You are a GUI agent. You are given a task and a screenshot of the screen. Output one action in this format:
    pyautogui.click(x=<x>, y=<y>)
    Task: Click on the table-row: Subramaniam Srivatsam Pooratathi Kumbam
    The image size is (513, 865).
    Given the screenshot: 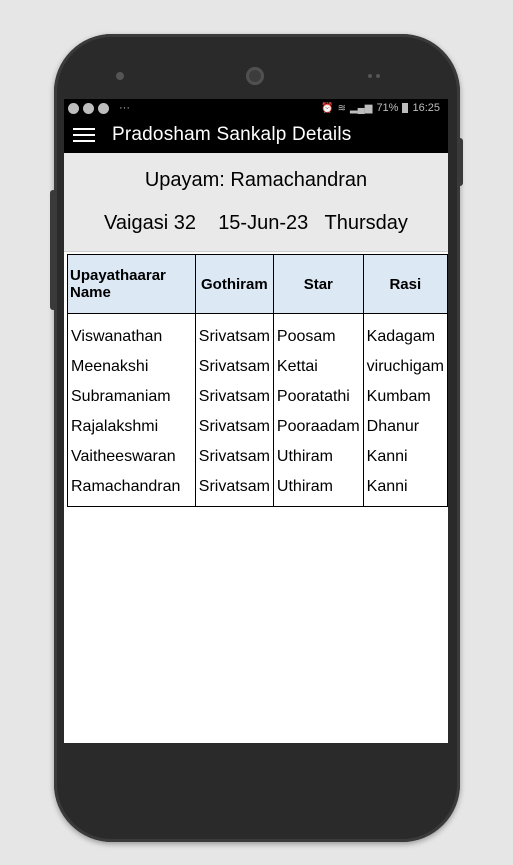 What is the action you would take?
    pyautogui.click(x=257, y=397)
    